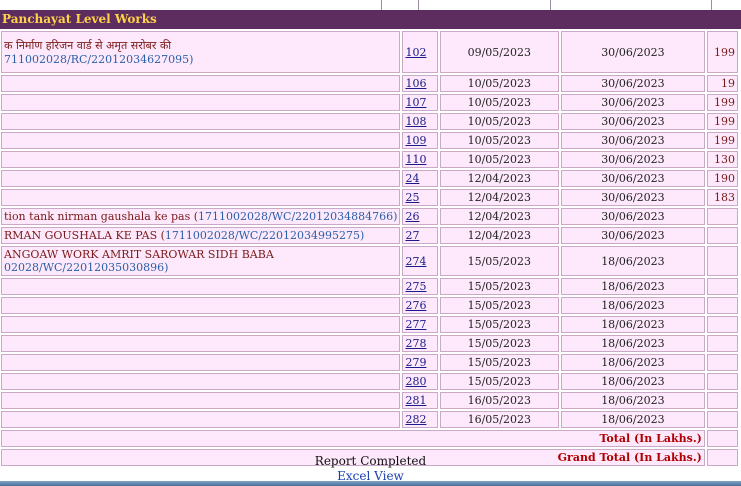 This screenshot has height=486, width=741. What do you see at coordinates (420, 197) in the screenshot?
I see `work-number-cell: 25` at bounding box center [420, 197].